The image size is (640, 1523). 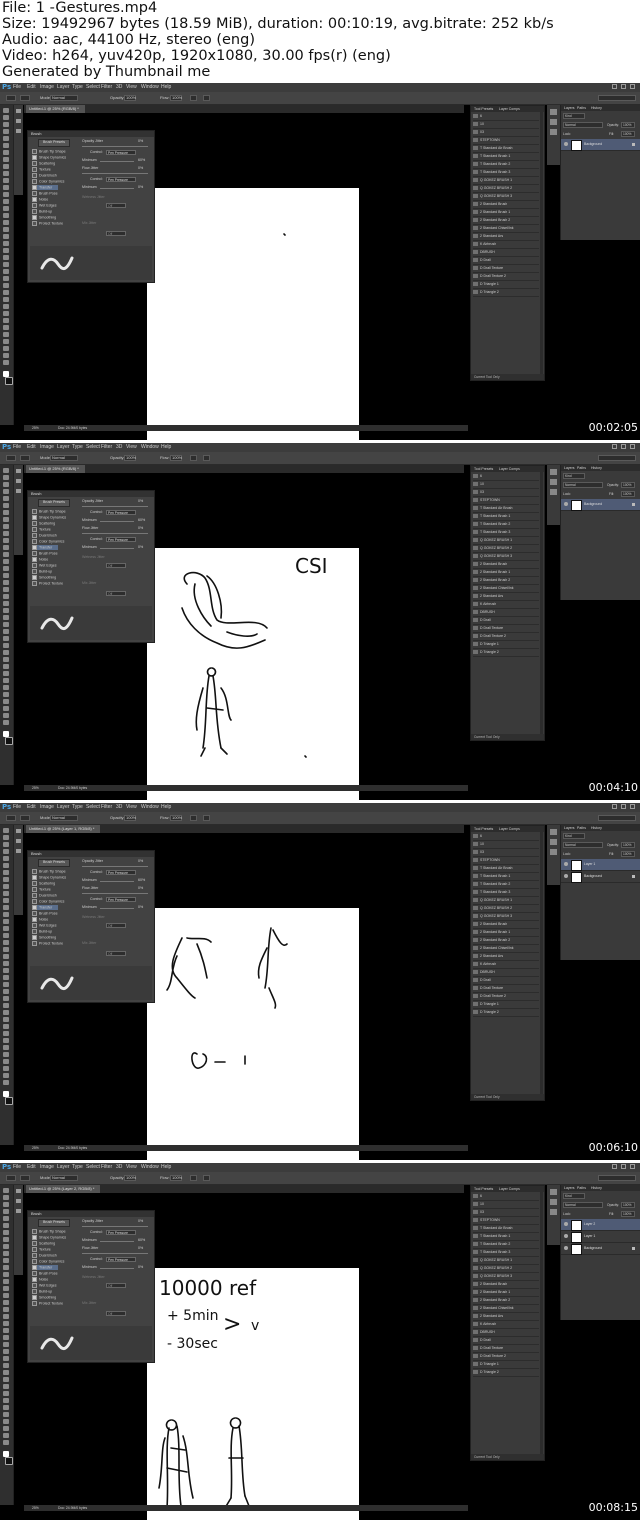 I want to click on airbrush-icon, so click(x=193, y=98).